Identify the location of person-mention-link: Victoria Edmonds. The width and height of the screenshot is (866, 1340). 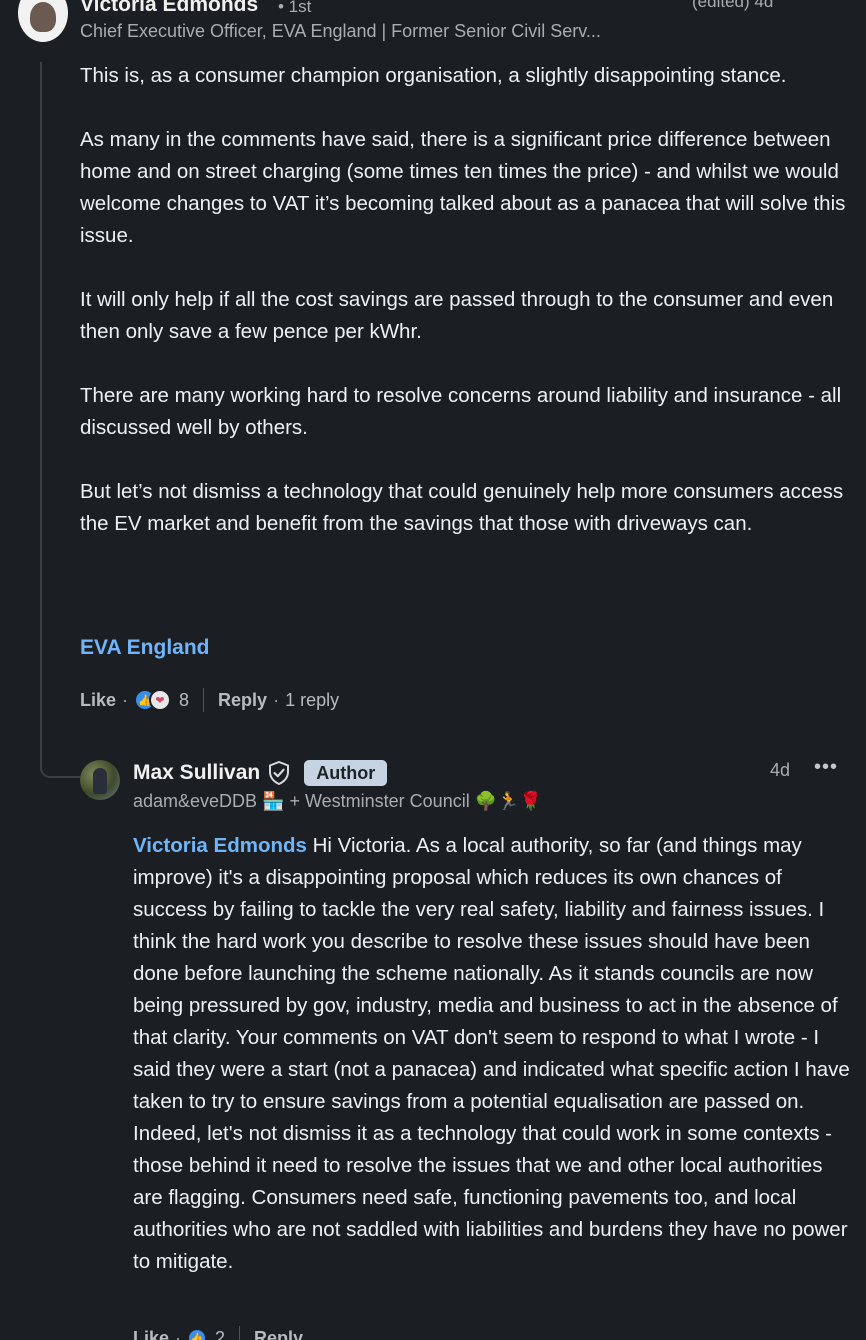
(220, 845).